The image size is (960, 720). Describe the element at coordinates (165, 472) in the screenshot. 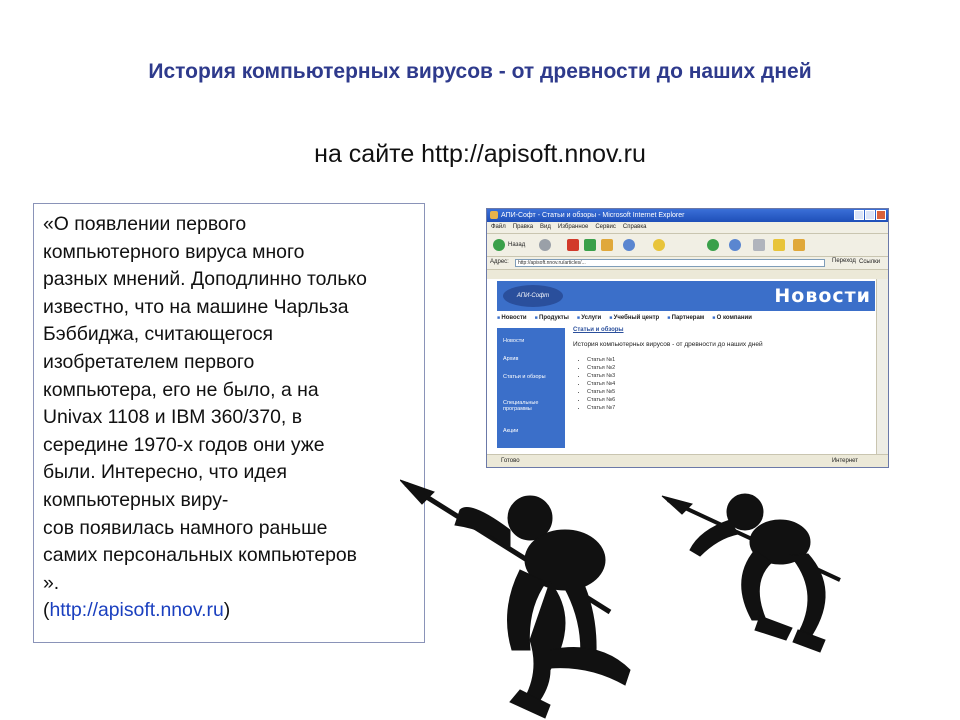

I see `quote-line: были. Интересно, что идея` at that location.